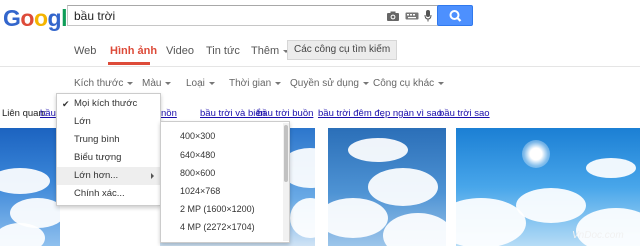  I want to click on checkmark-icon: ✔, so click(66, 104).